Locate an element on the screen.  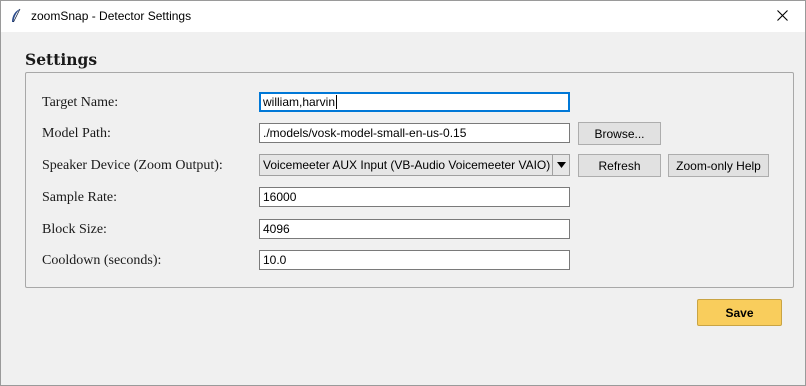
model-path-input: ./models/vosk-model-small-en-us-0.15 is located at coordinates (414, 133).